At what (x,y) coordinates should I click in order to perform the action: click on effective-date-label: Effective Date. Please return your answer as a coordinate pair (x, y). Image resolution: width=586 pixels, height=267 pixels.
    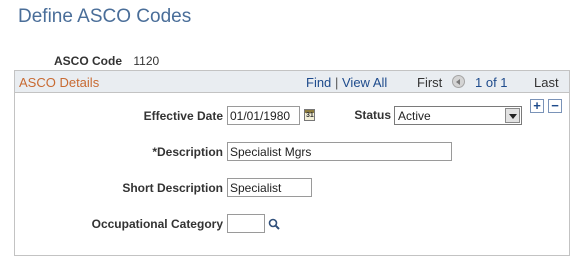
    Looking at the image, I should click on (183, 116).